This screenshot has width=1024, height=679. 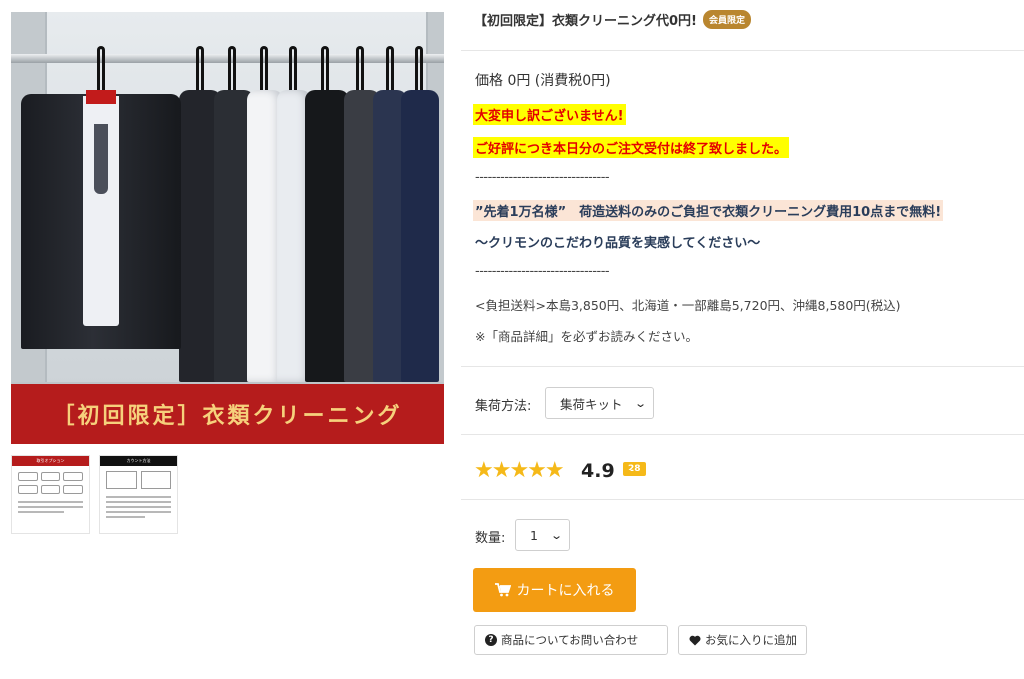 I want to click on product-price: 価格 0円 (消費税0円), so click(x=543, y=81).